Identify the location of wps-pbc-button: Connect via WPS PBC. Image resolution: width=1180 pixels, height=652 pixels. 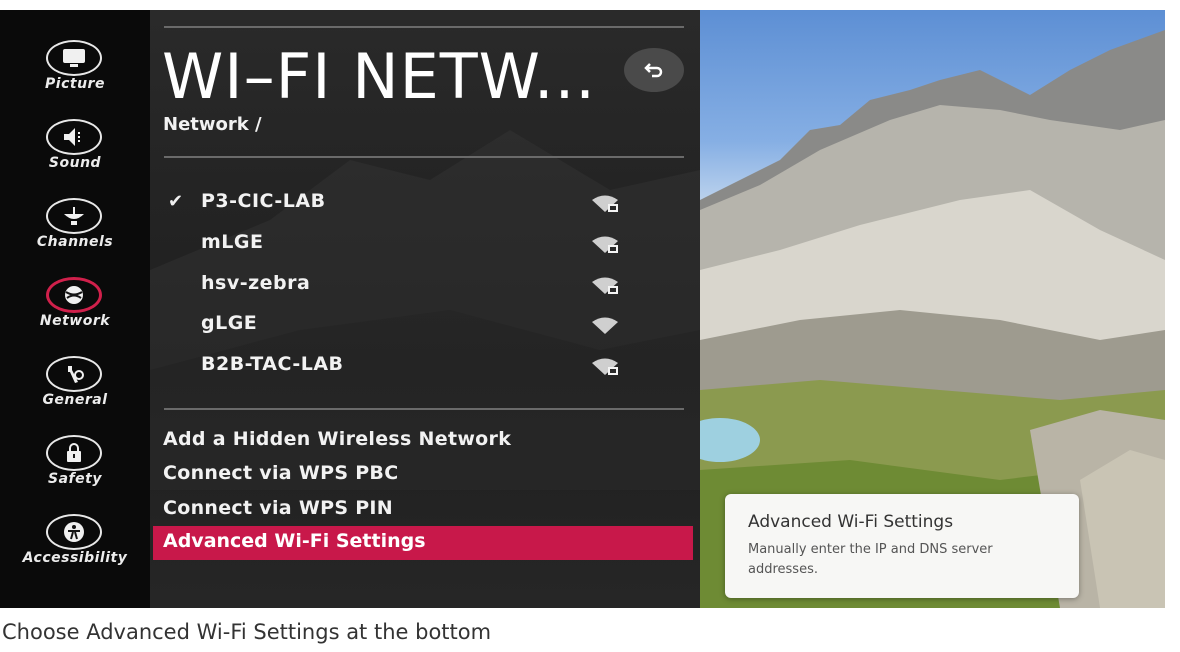
(280, 473).